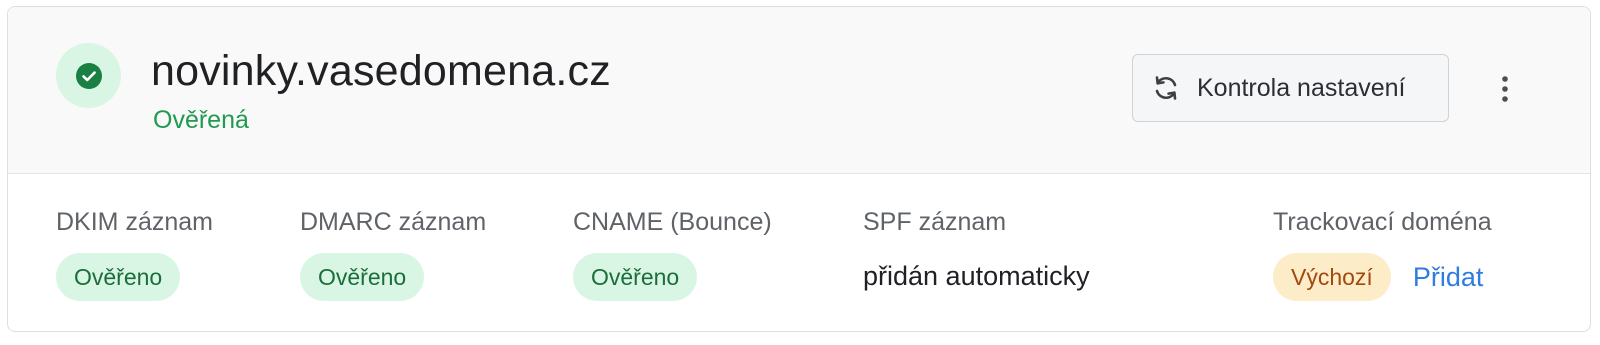  I want to click on check-settings-button: Kontrola nastavení, so click(1290, 88).